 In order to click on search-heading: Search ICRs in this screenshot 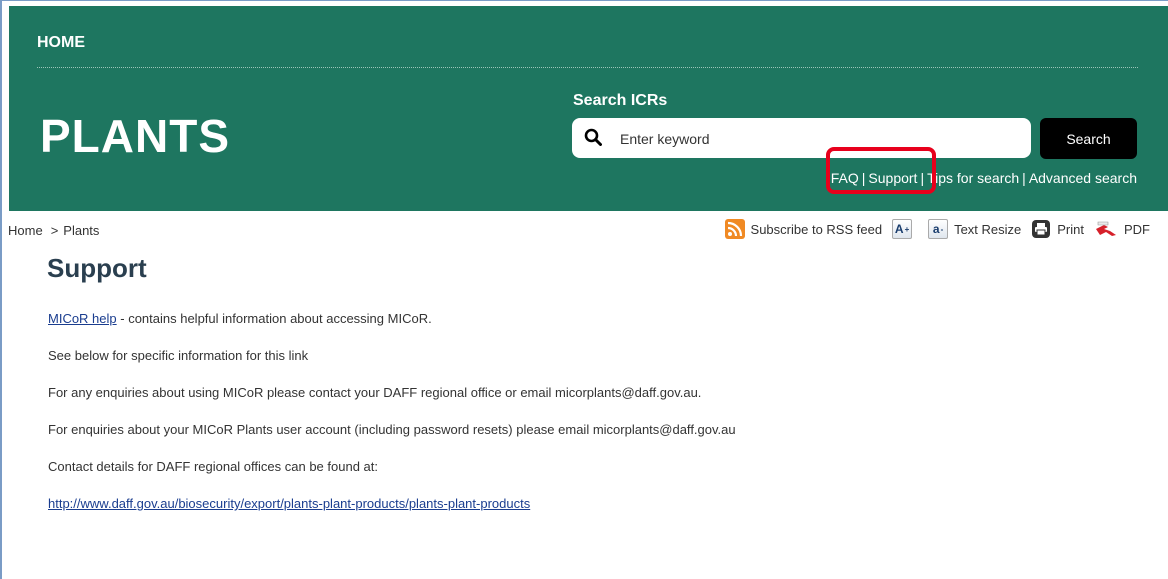, I will do `click(620, 100)`.